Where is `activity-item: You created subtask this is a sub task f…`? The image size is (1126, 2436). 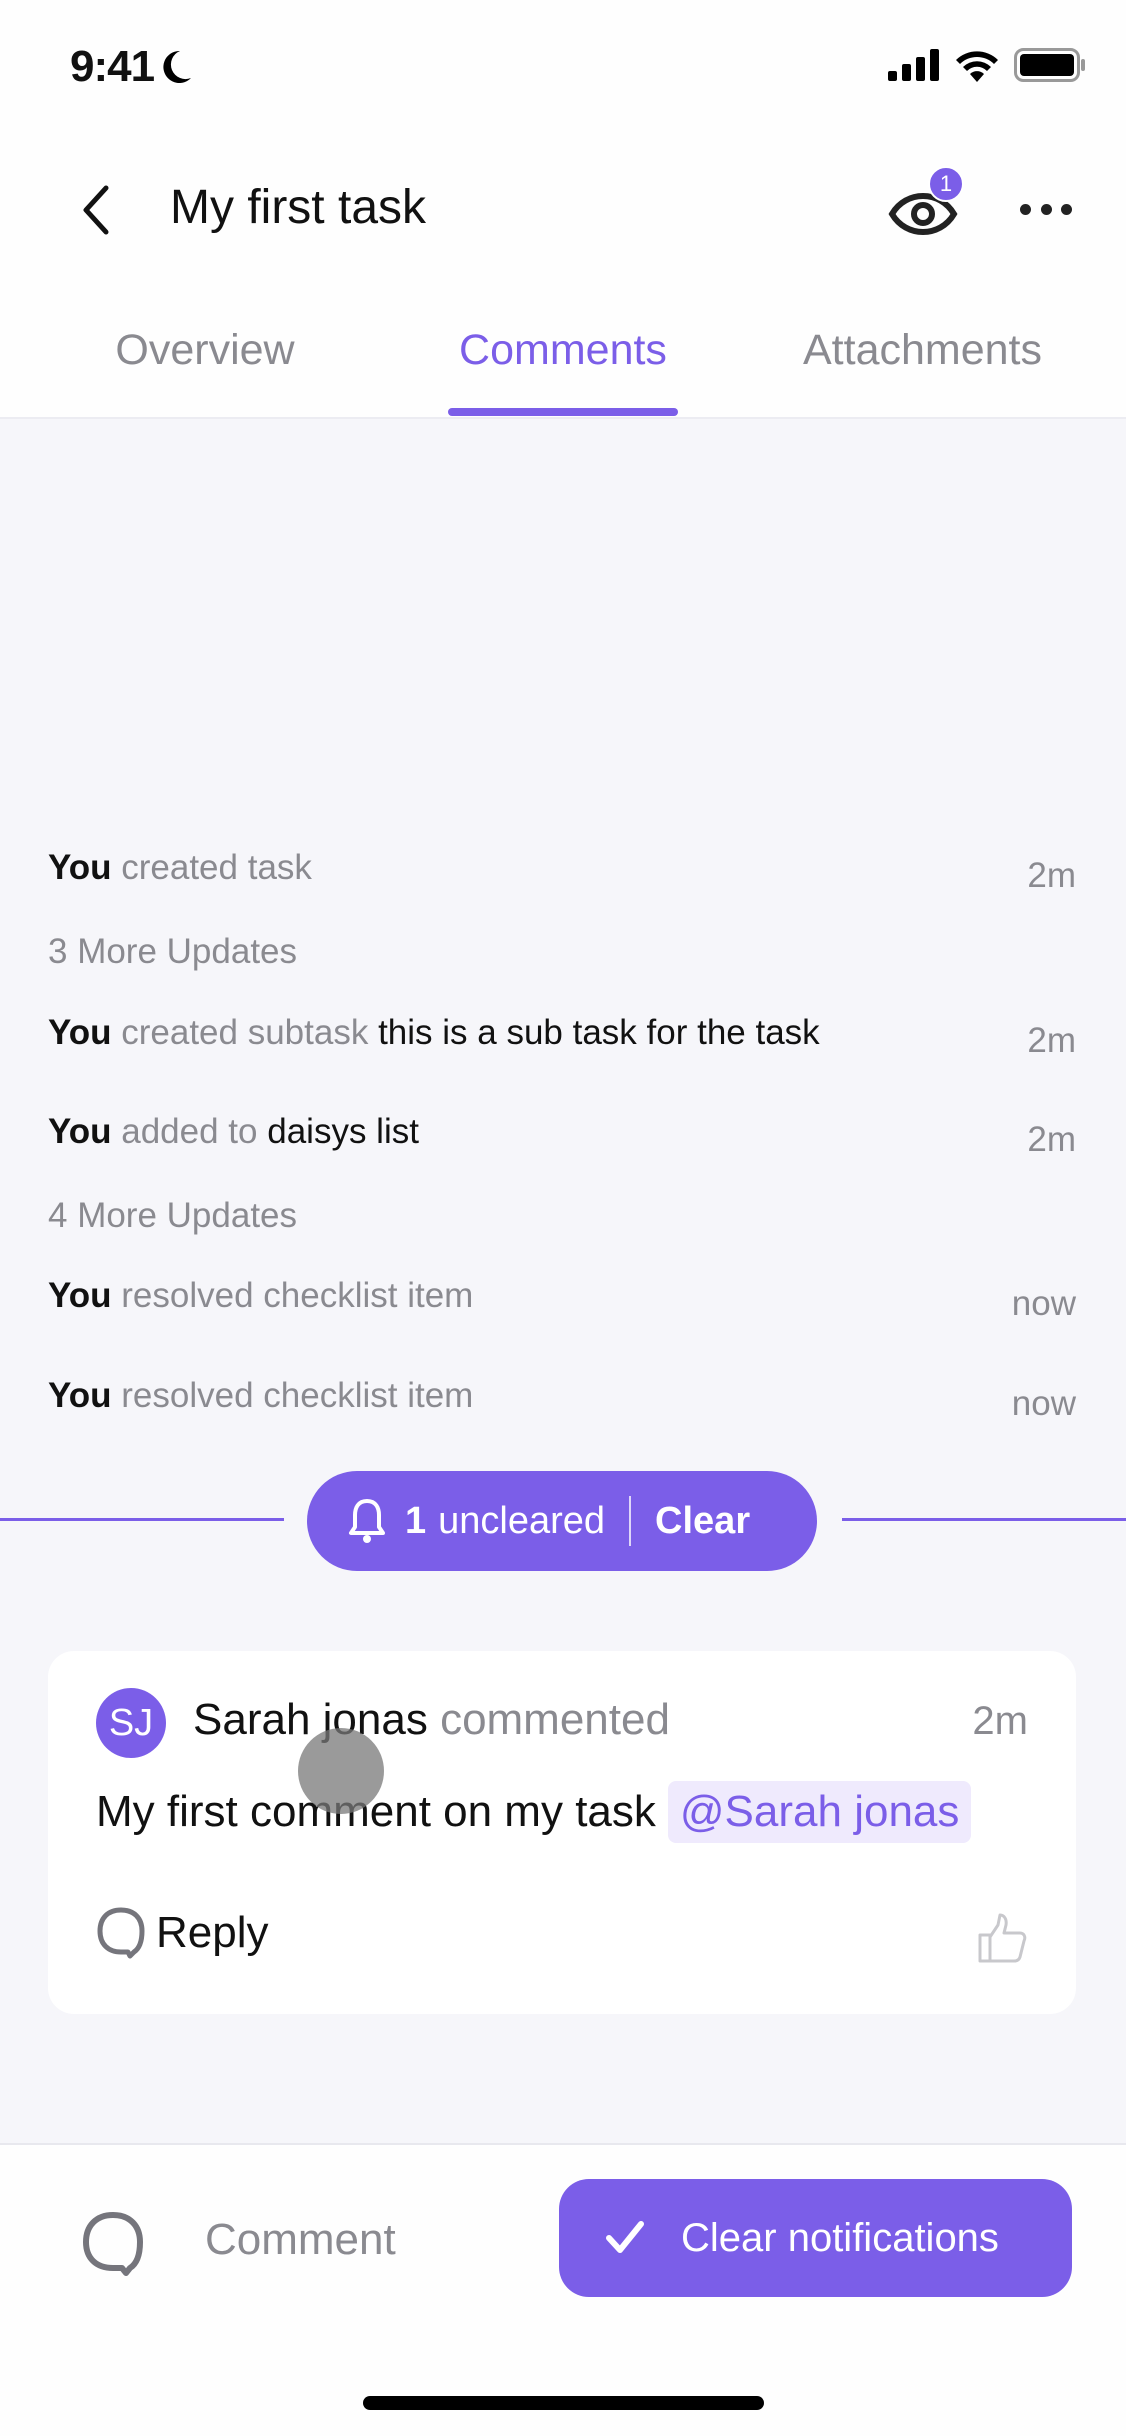 activity-item: You created subtask this is a sub task f… is located at coordinates (434, 1033).